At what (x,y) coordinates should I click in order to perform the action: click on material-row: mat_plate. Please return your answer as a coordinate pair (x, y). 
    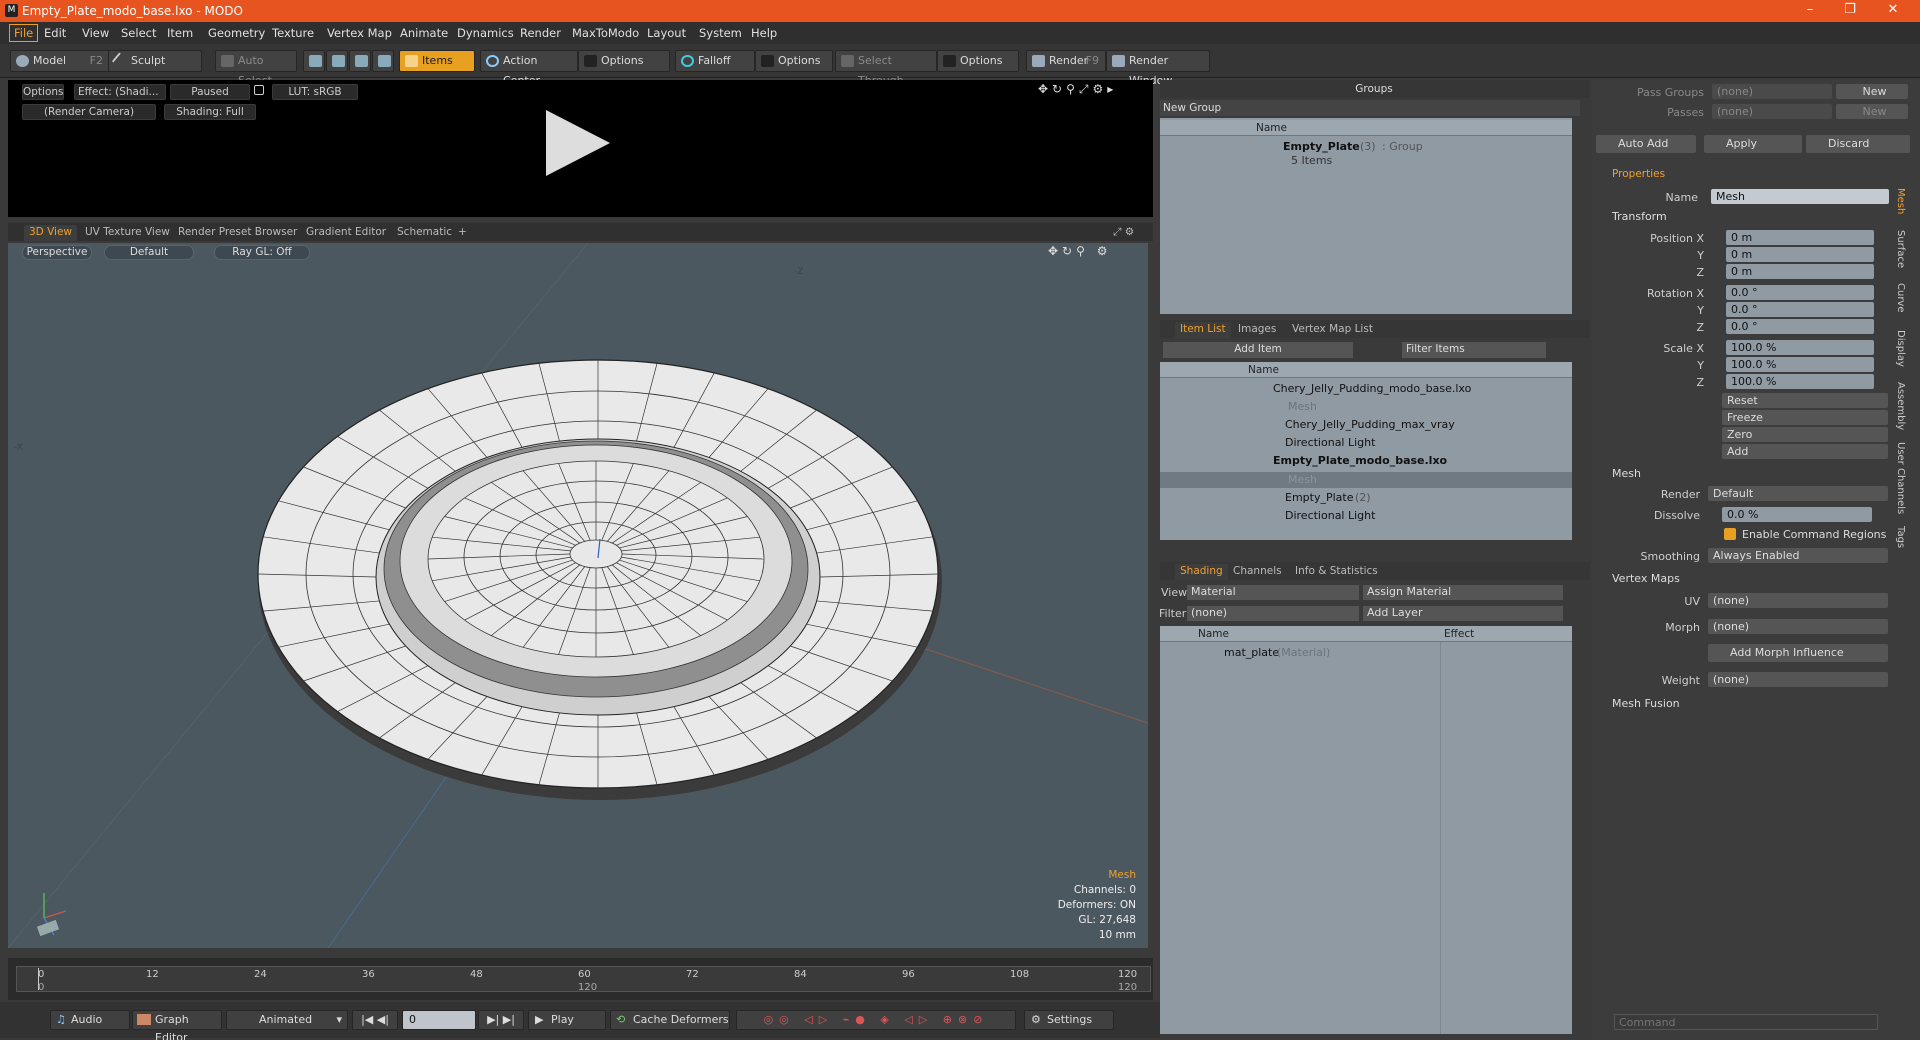
    Looking at the image, I should click on (1251, 652).